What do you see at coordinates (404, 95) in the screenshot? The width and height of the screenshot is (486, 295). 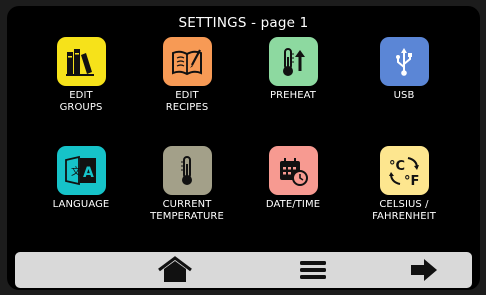 I see `tile-label: USB` at bounding box center [404, 95].